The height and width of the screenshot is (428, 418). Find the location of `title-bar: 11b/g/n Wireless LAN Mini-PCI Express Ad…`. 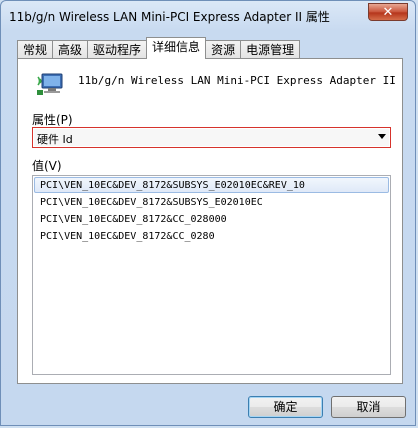

title-bar: 11b/g/n Wireless LAN Mini-PCI Express Ad… is located at coordinates (208, 15).